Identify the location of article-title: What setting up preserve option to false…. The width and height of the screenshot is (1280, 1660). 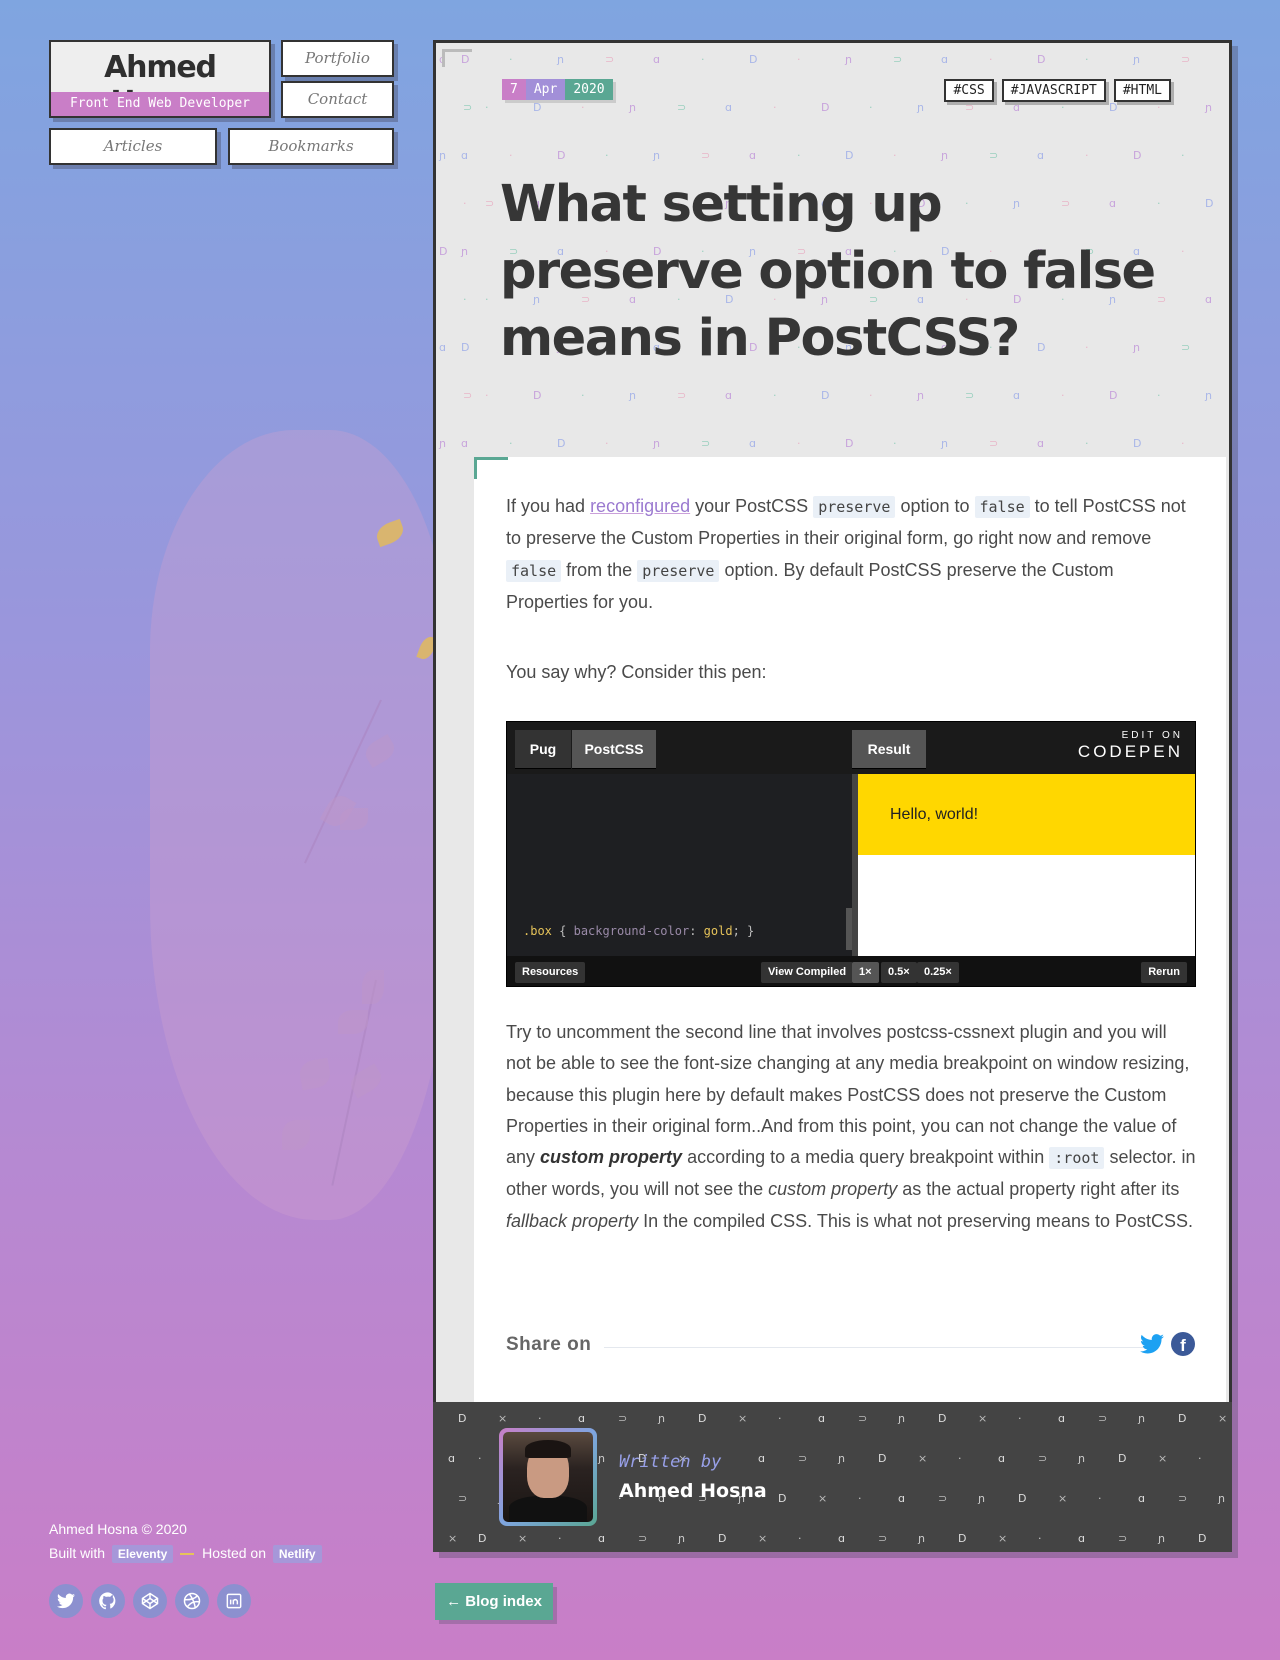
(828, 271).